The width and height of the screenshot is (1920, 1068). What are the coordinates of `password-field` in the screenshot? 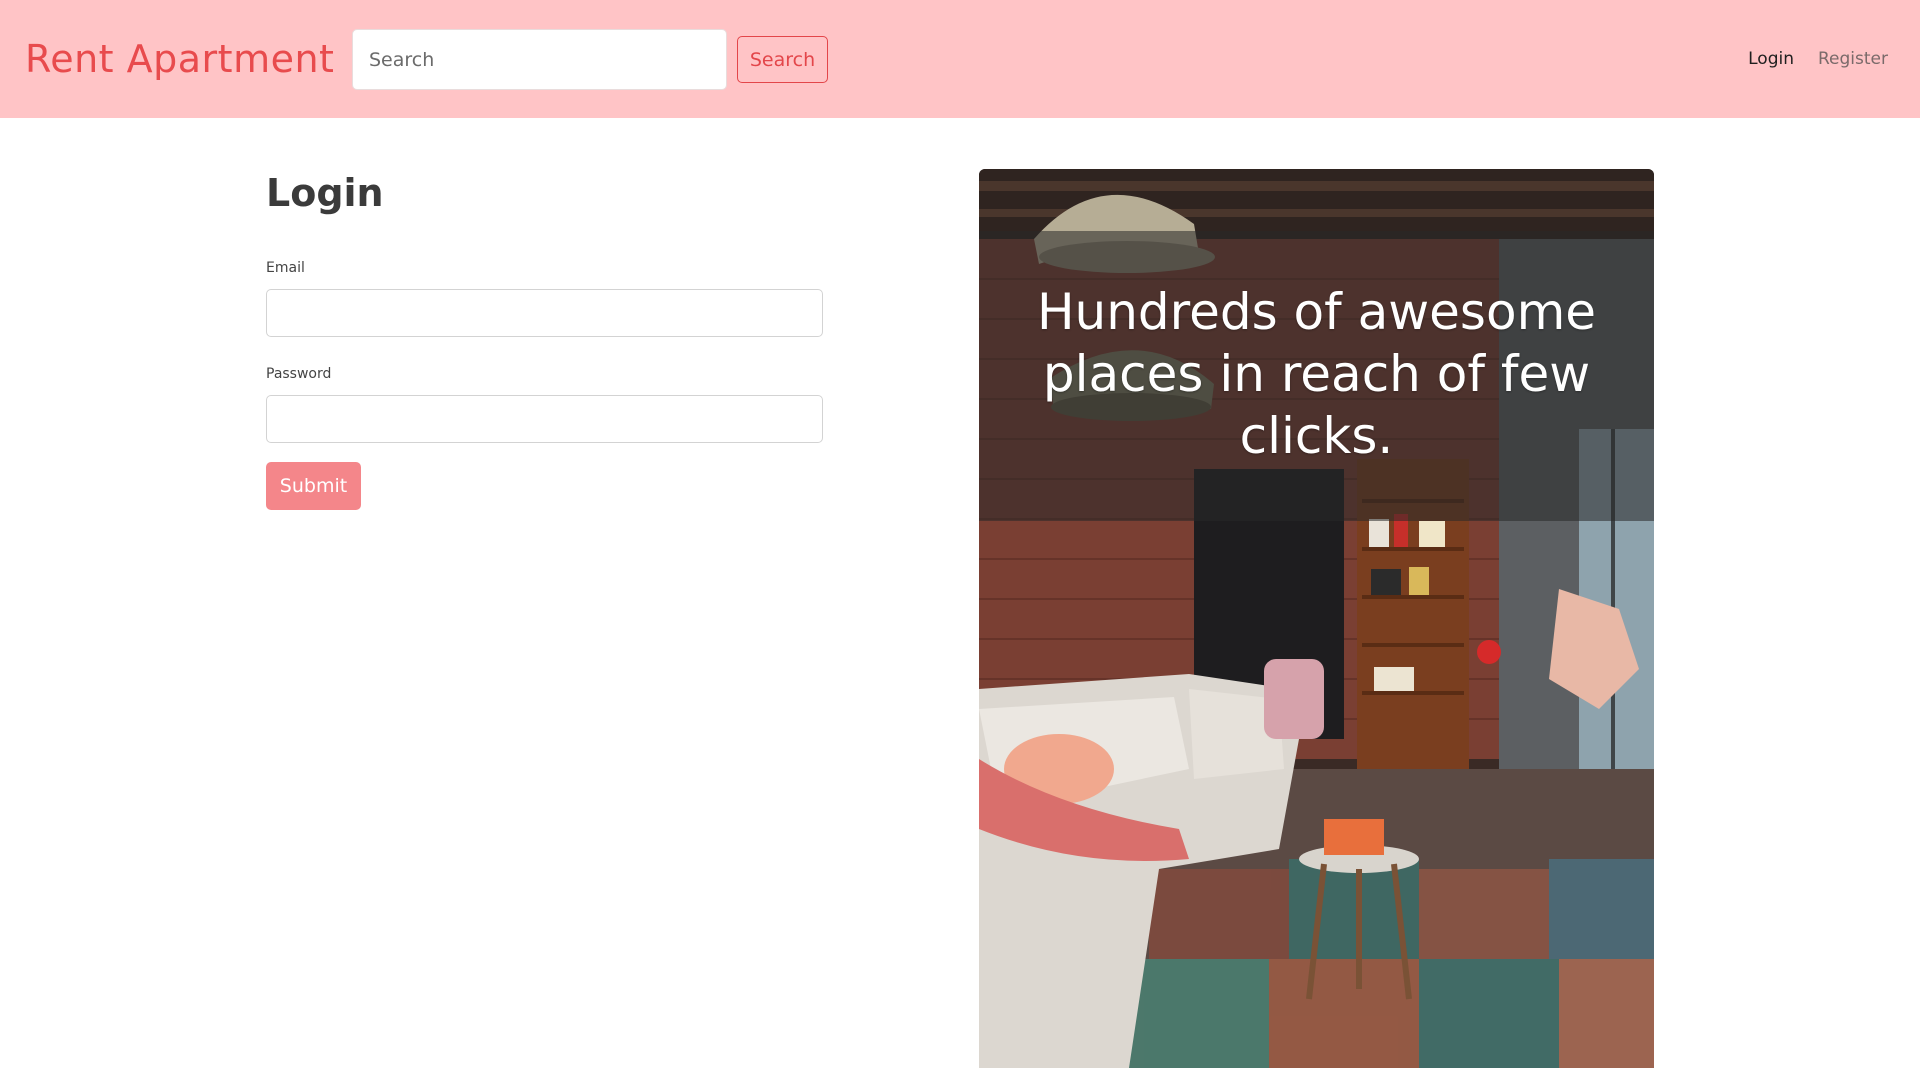 It's located at (544, 419).